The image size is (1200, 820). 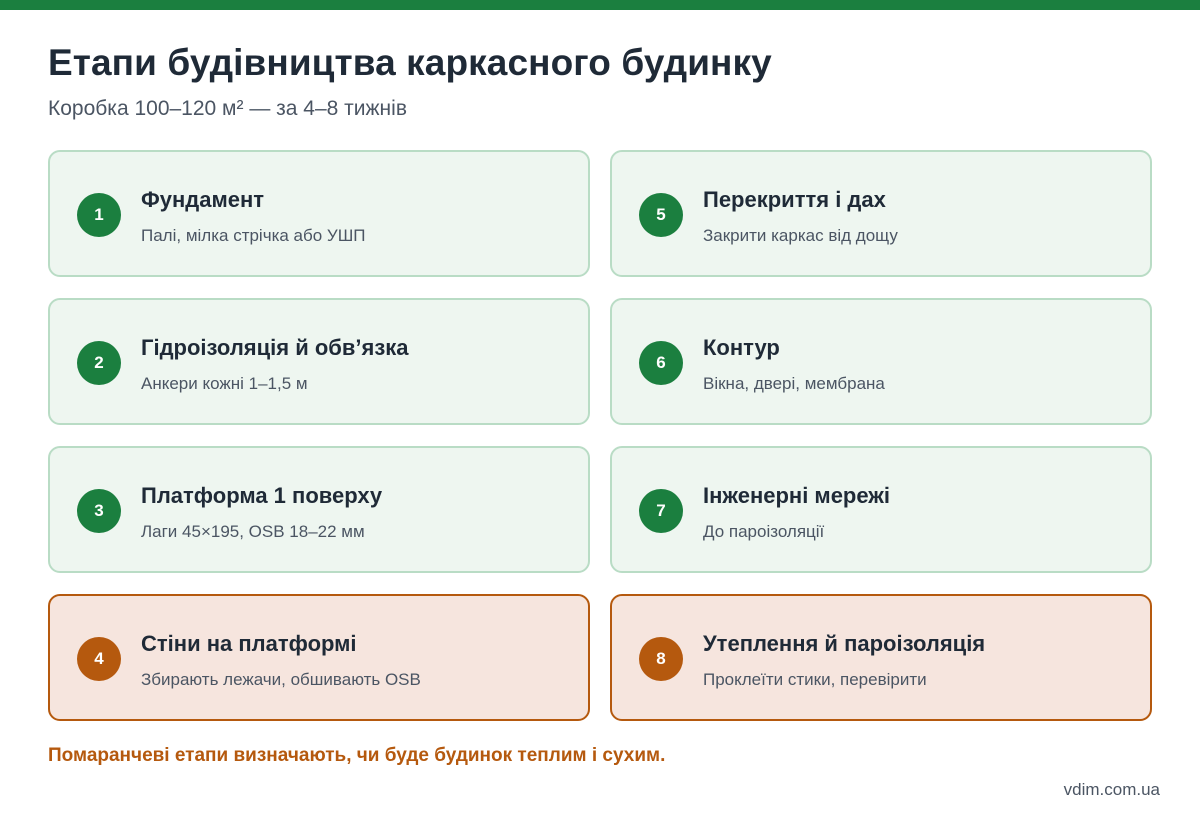 I want to click on stage-number-badge: 1, so click(x=99, y=215).